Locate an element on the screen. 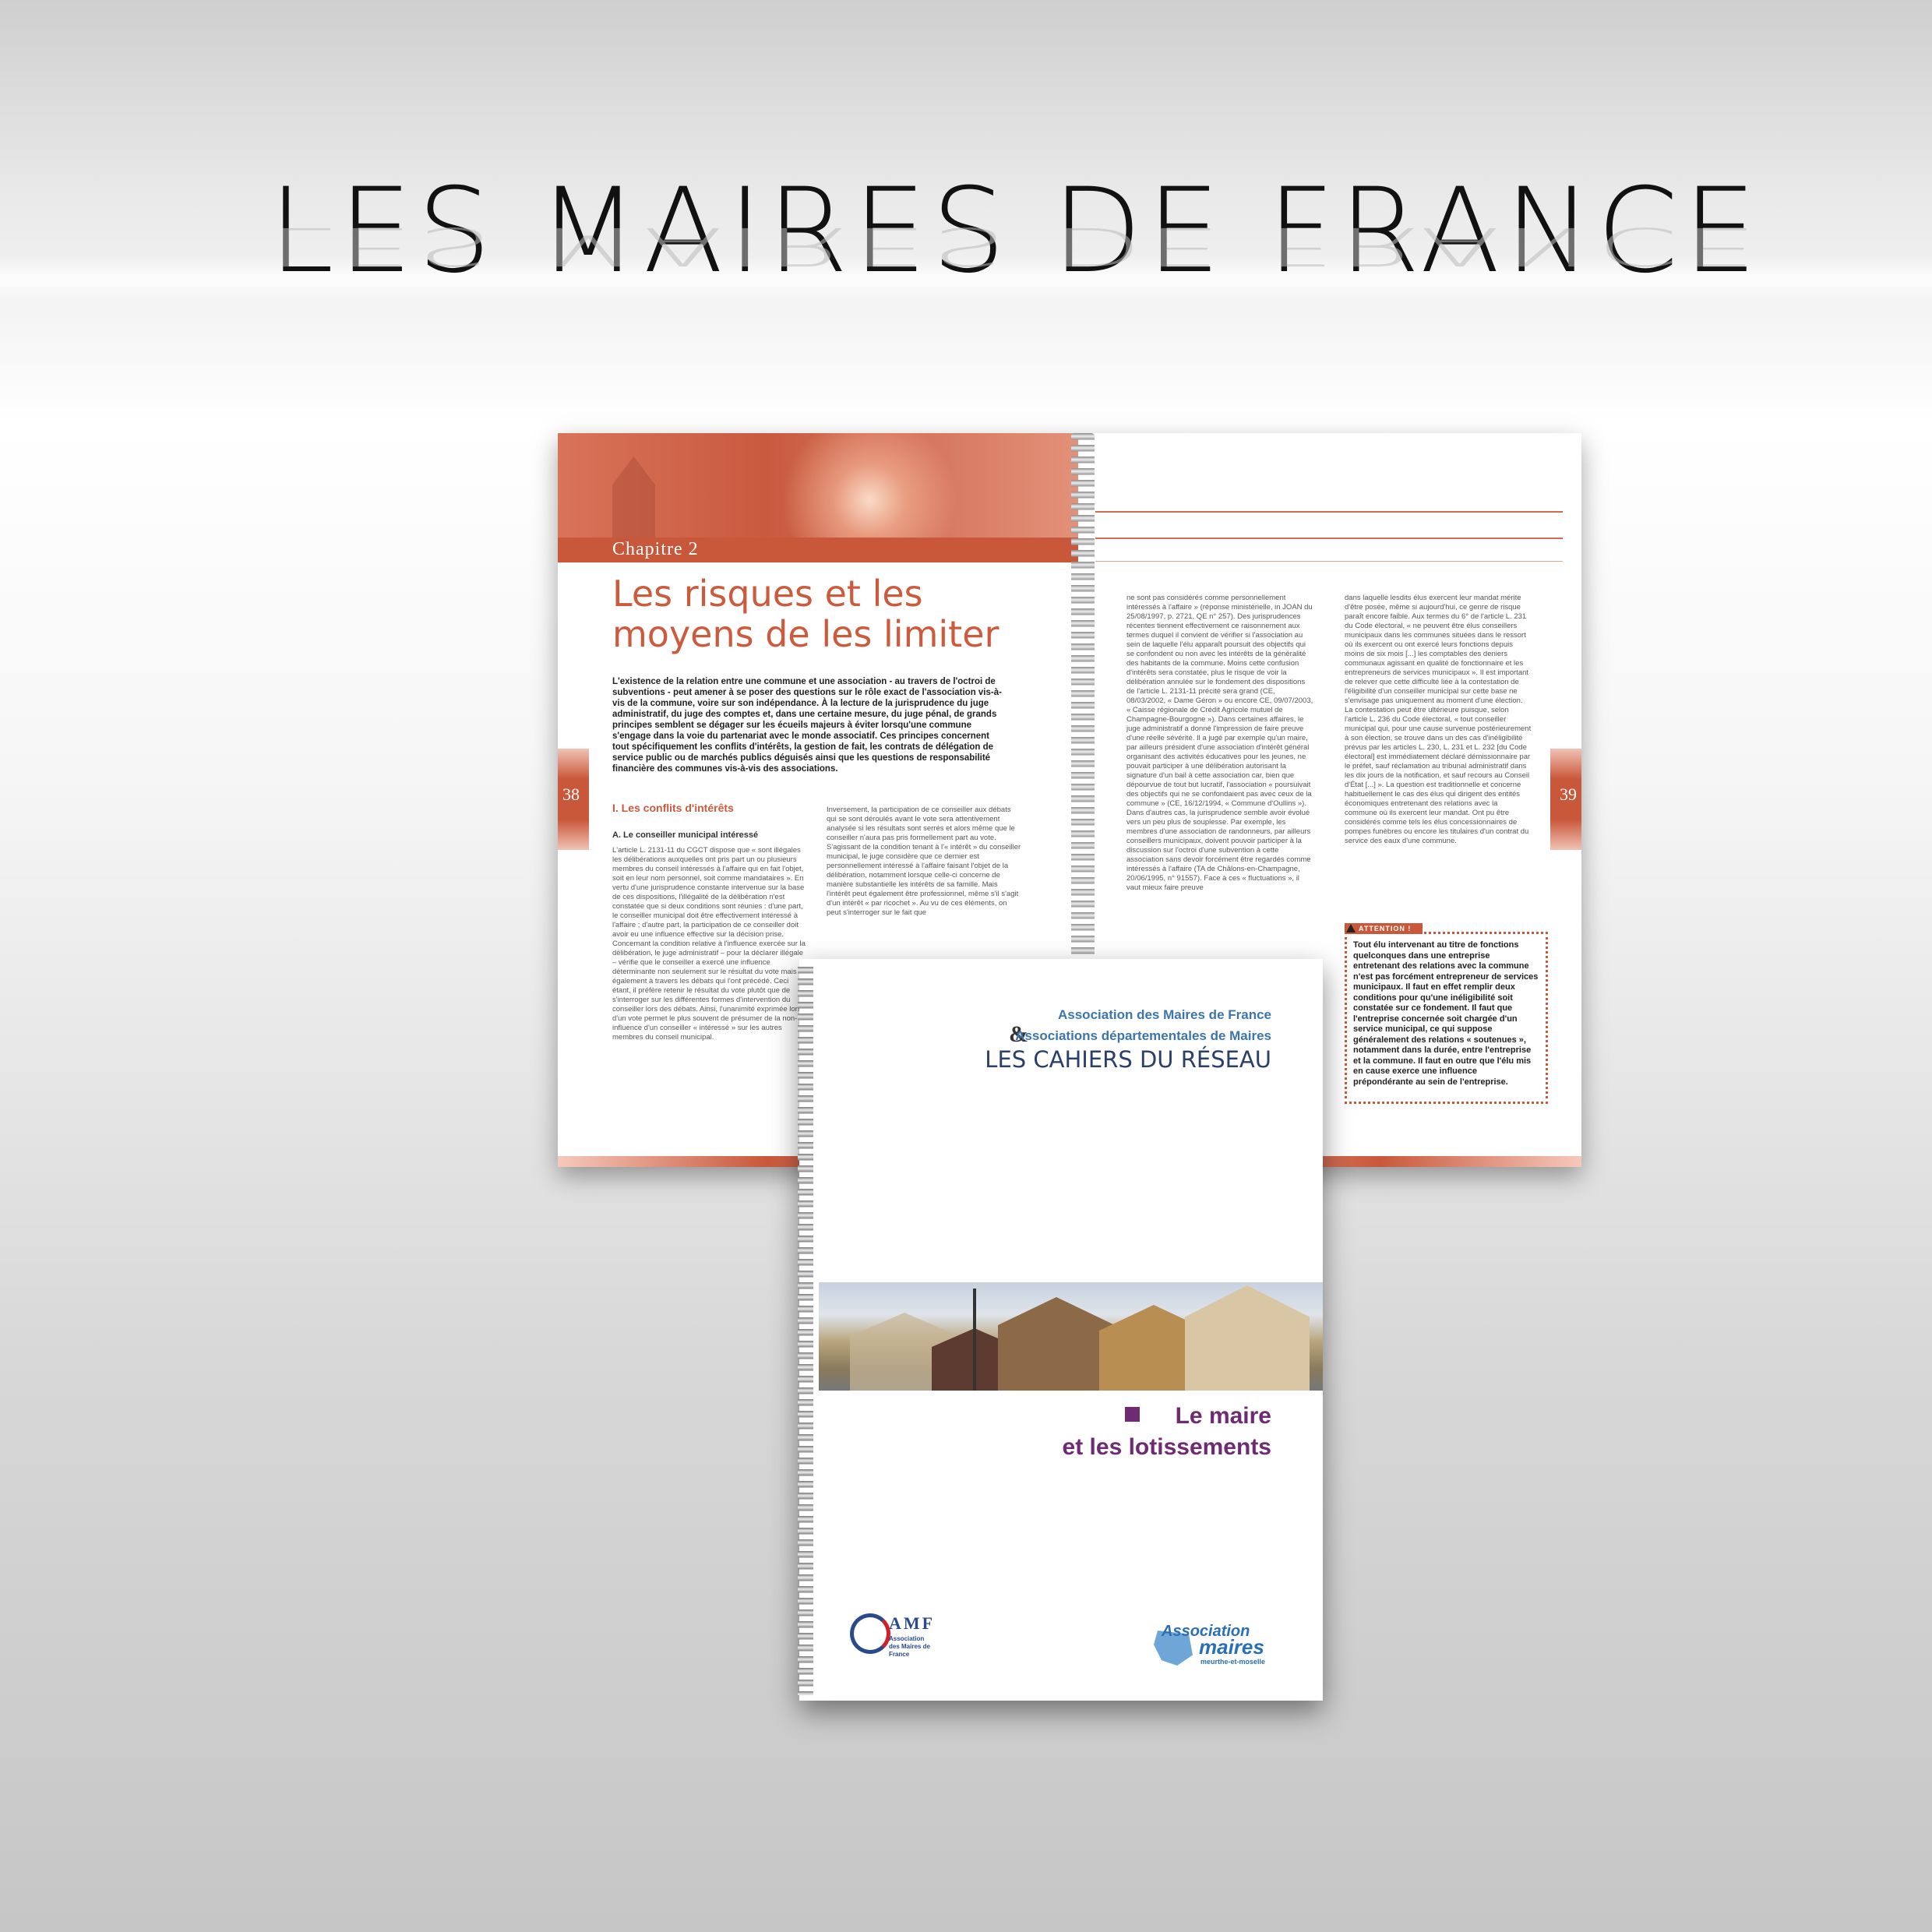 The image size is (1932, 1932). fireworks-image is located at coordinates (870, 486).